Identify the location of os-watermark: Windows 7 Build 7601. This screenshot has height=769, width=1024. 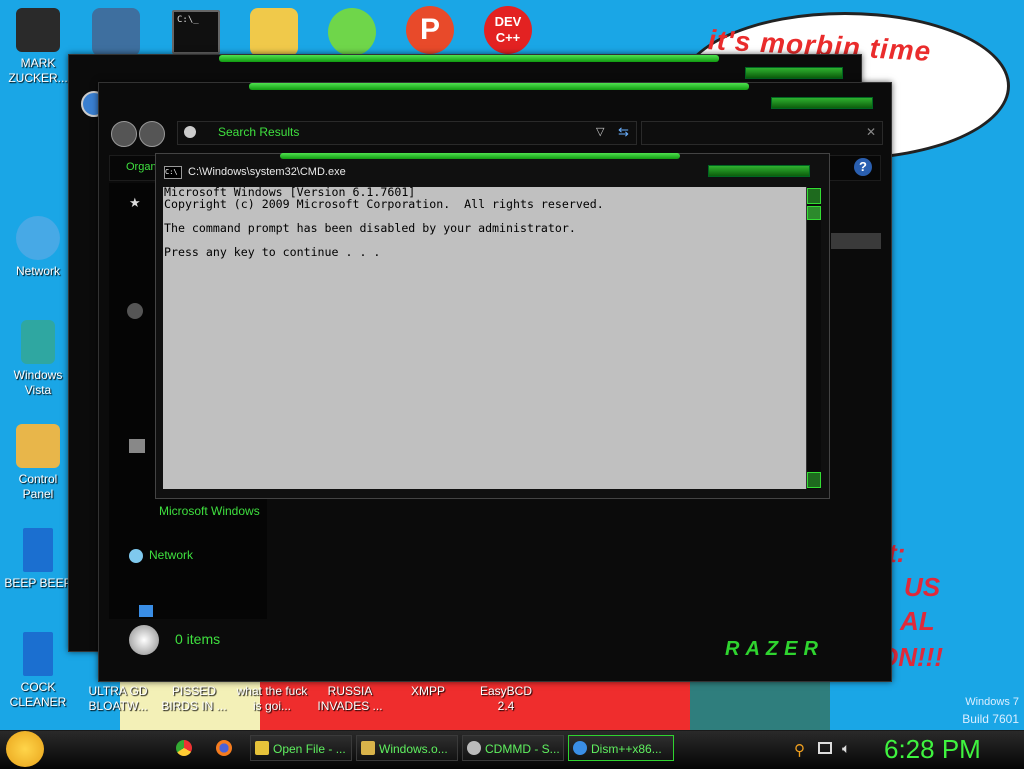
(990, 711).